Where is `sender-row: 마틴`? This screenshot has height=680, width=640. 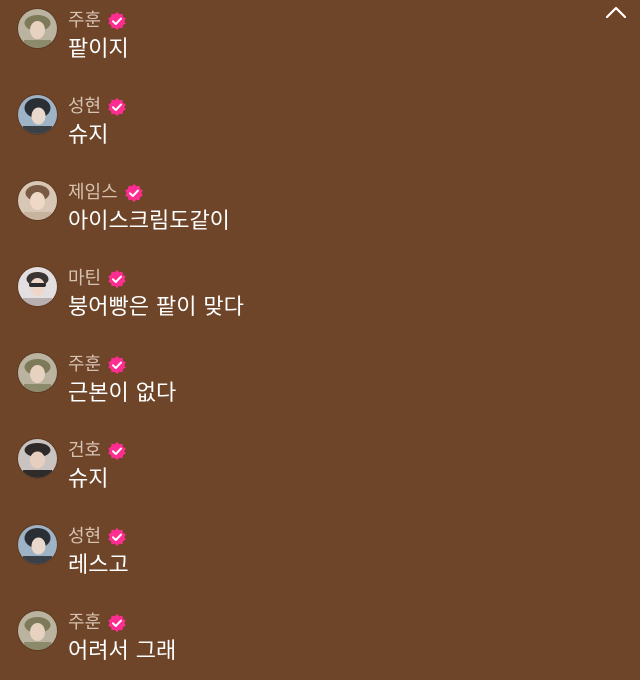
sender-row: 마틴 is located at coordinates (97, 279).